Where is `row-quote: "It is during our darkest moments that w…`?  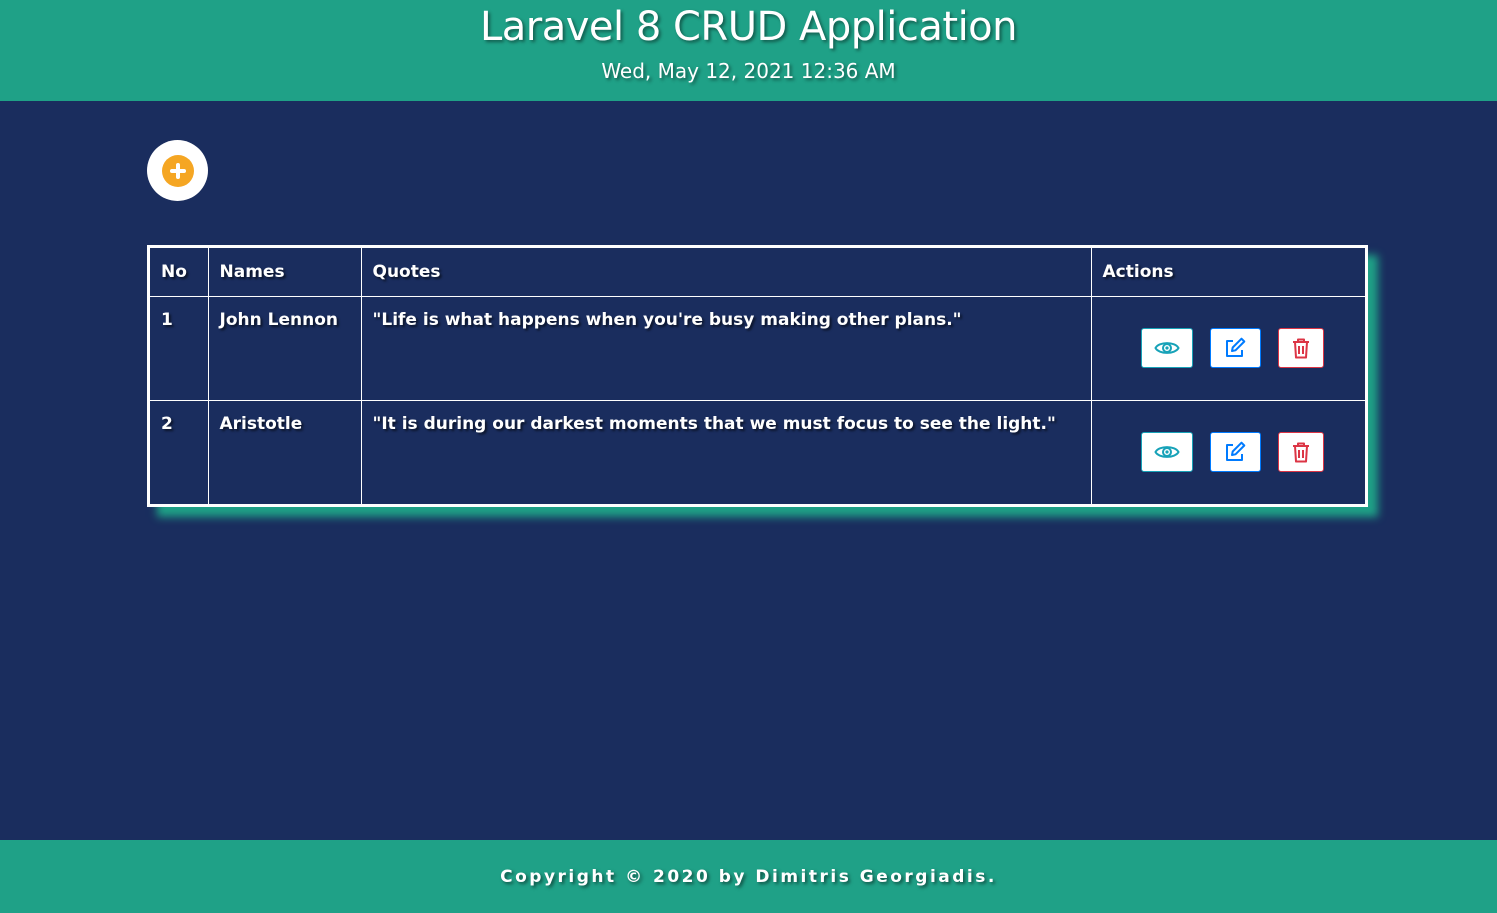
row-quote: "It is during our darkest moments that w… is located at coordinates (726, 451).